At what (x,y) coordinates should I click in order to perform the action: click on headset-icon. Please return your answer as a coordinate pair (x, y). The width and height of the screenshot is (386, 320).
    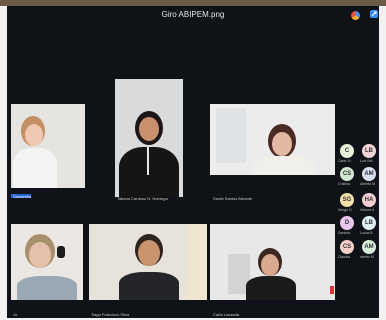
    Looking at the image, I should click on (61, 252).